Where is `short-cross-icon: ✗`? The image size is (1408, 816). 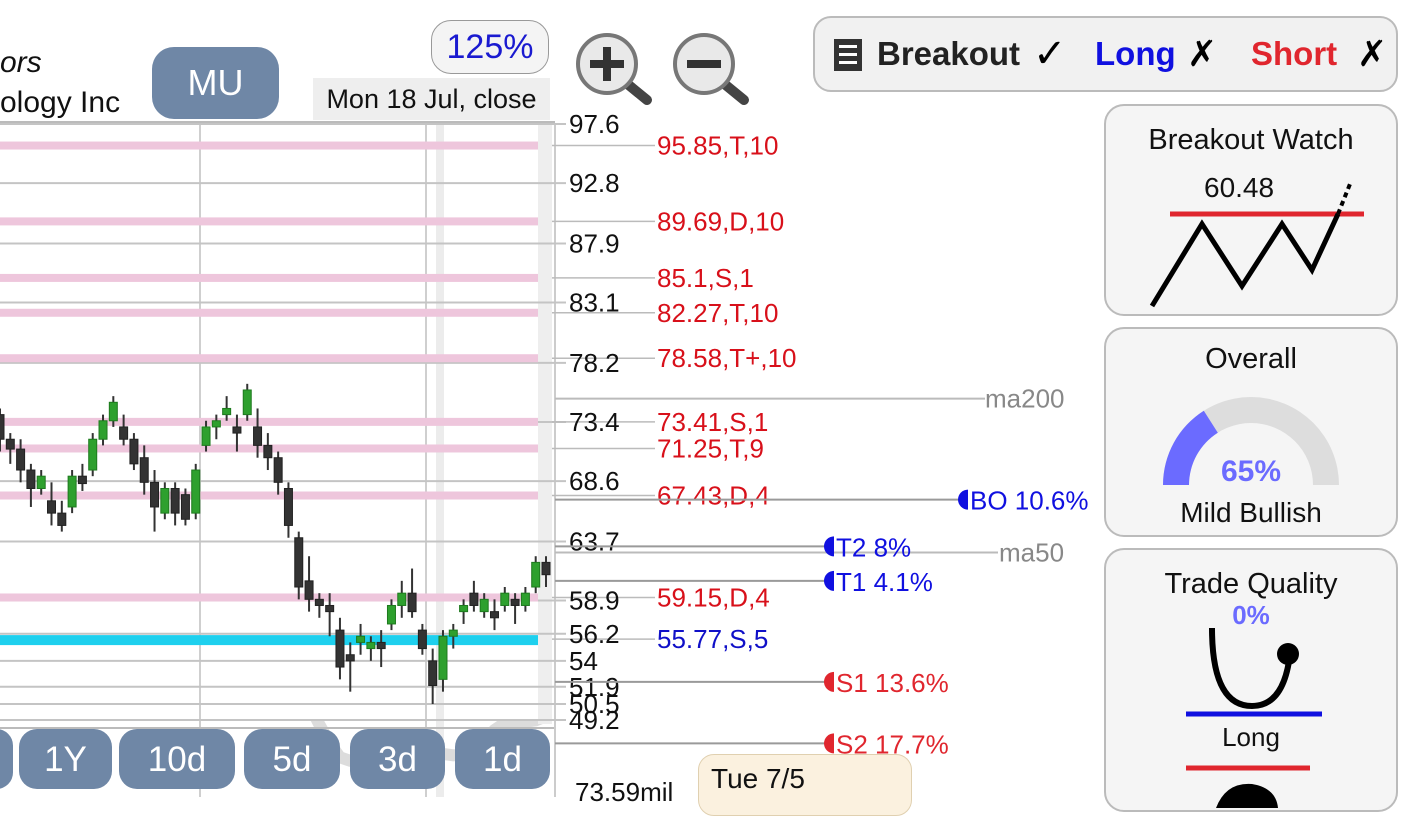 short-cross-icon: ✗ is located at coordinates (1372, 53).